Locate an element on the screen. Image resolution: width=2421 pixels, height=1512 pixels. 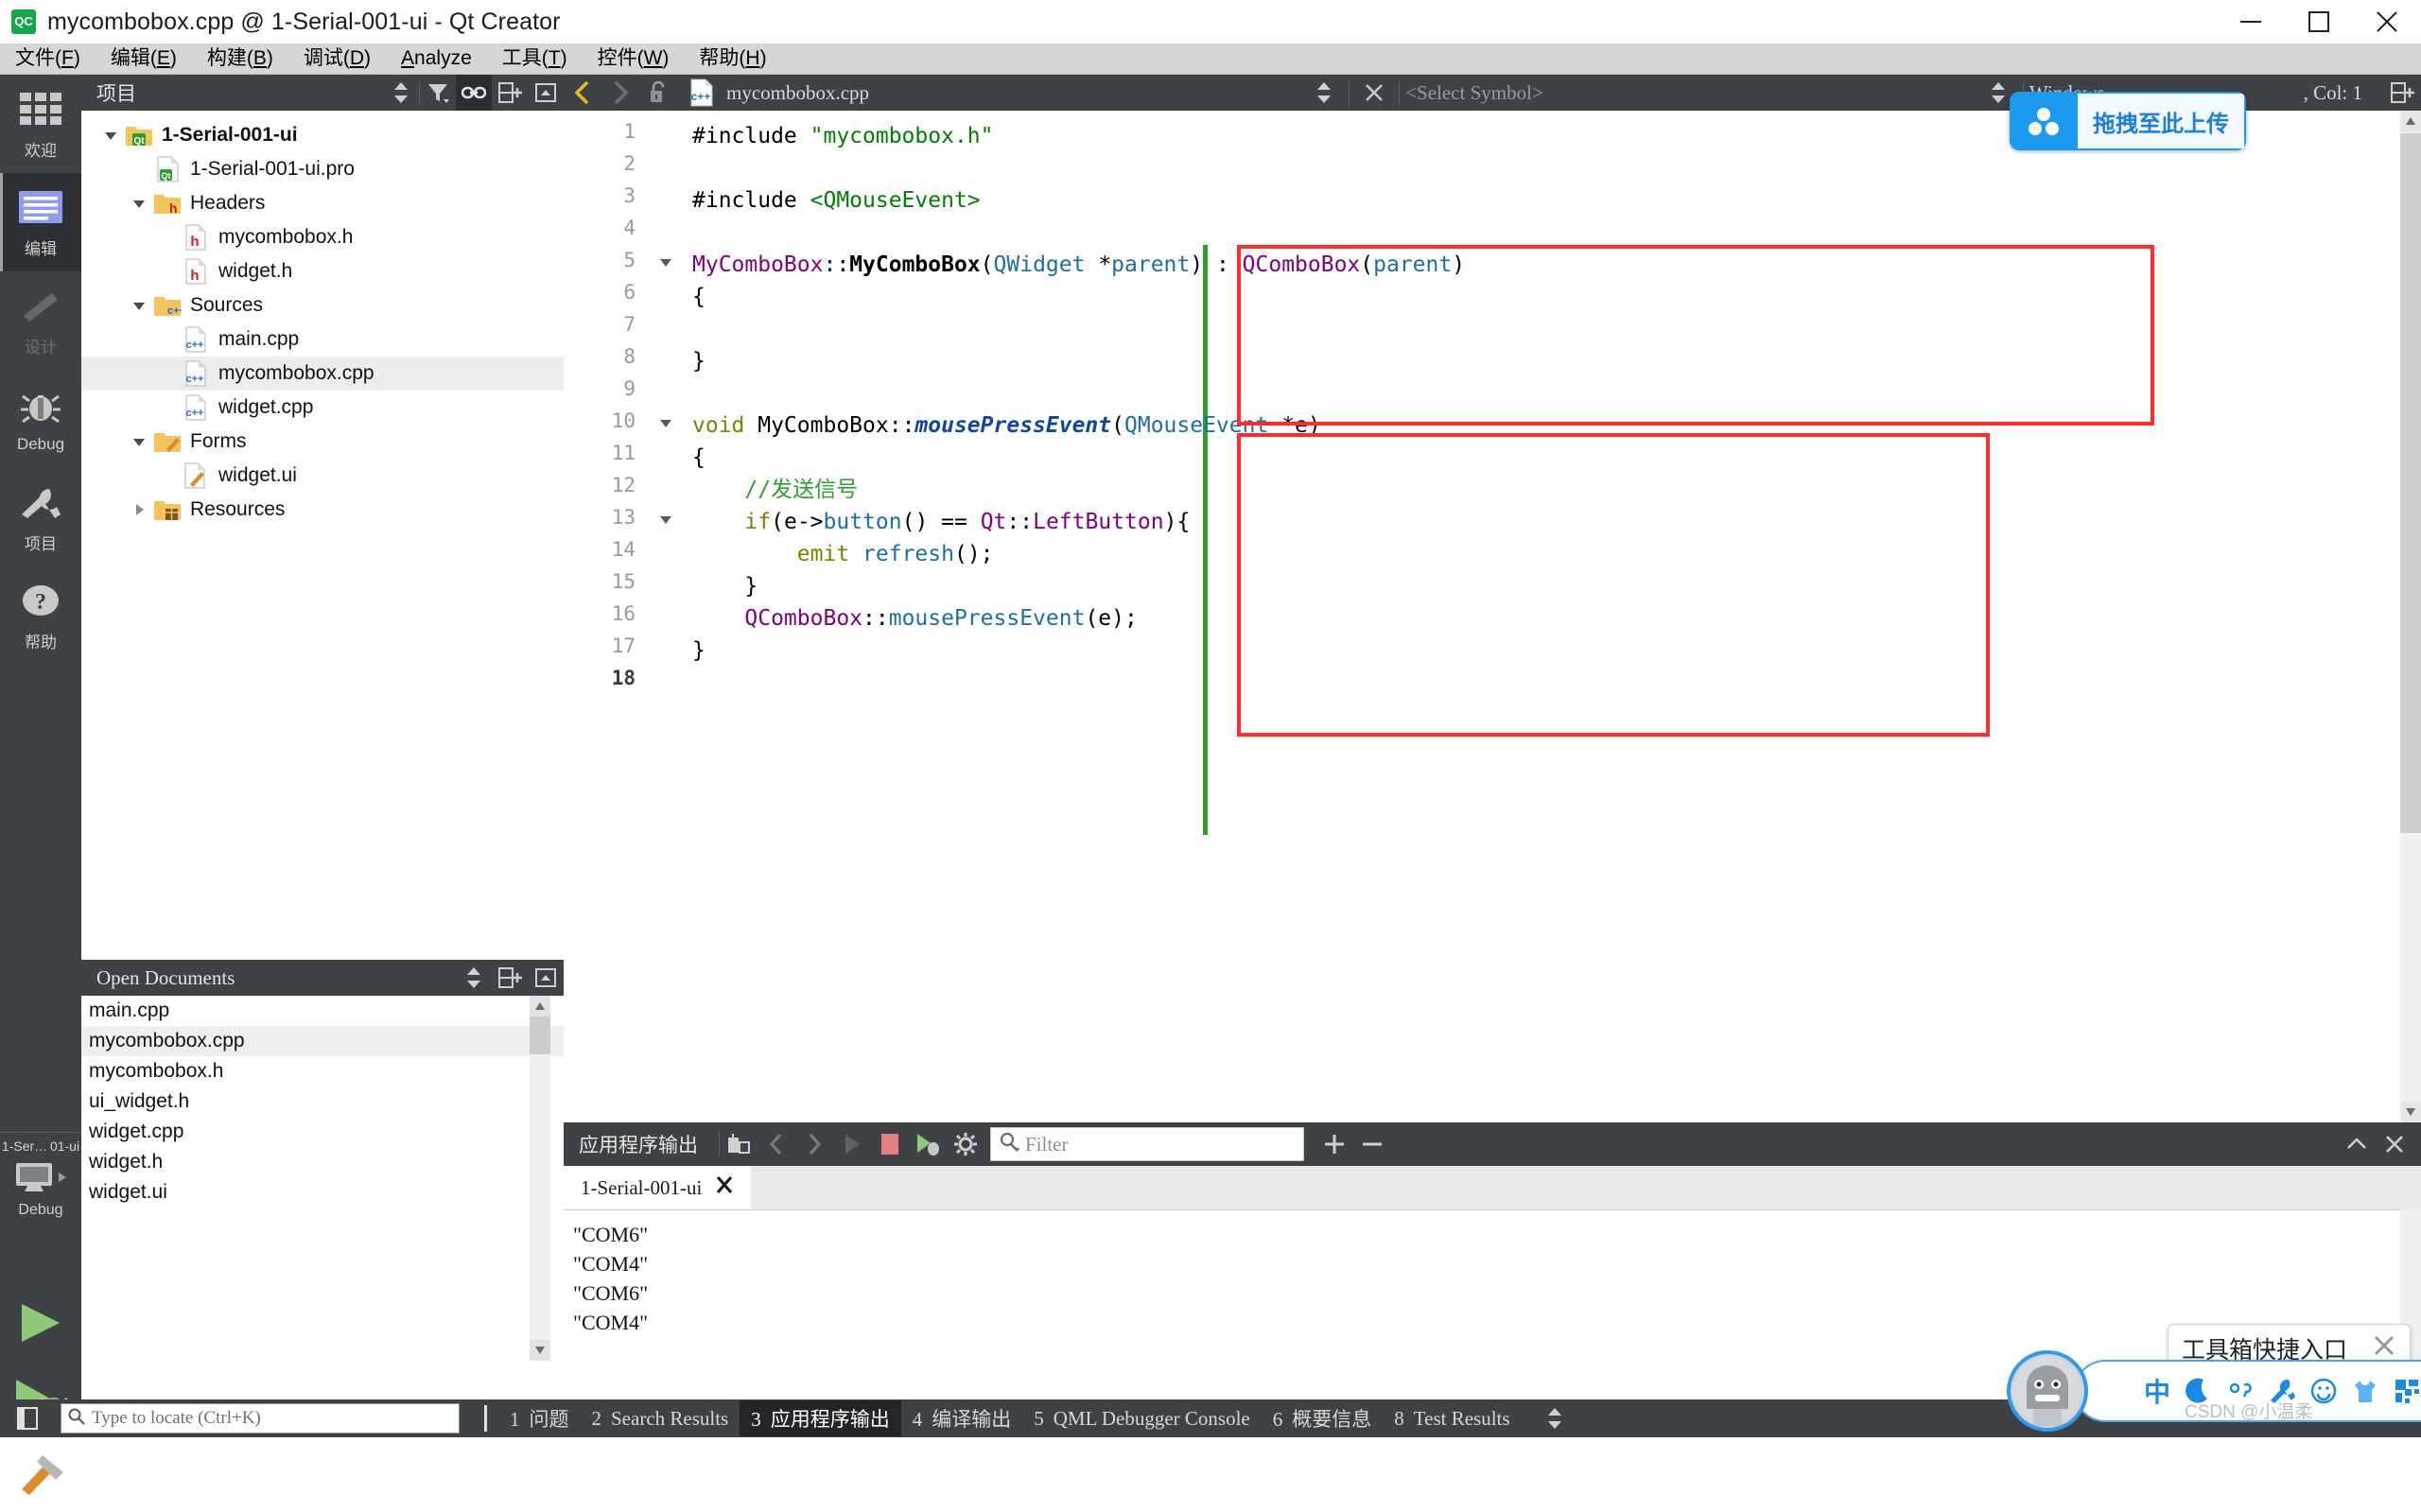
filter-icon is located at coordinates (438, 93).